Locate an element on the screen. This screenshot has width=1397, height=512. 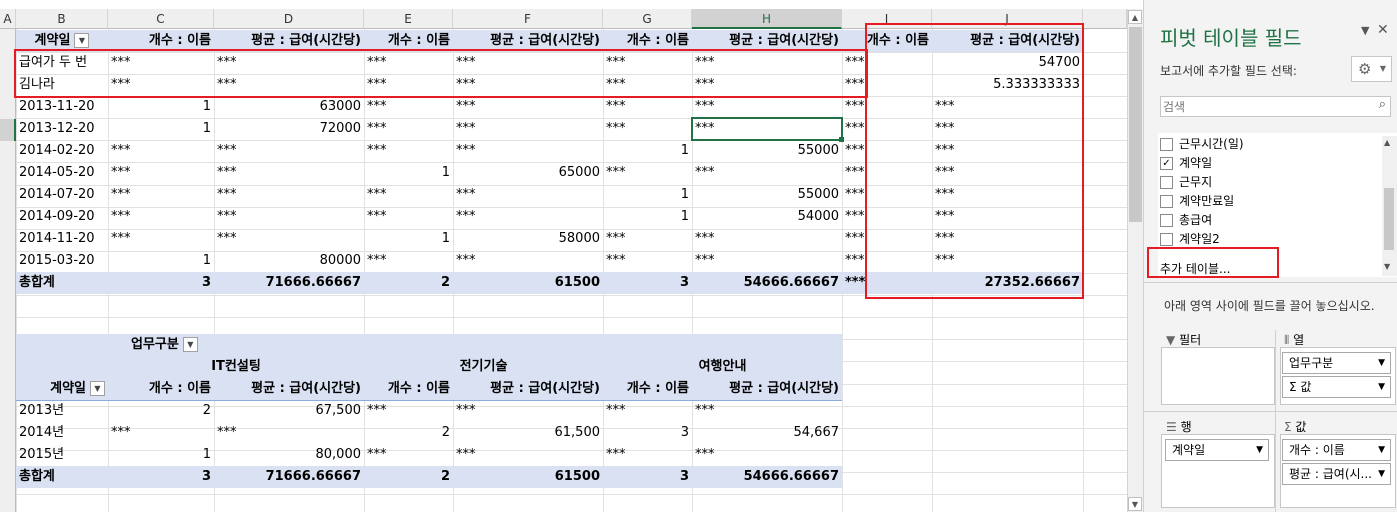
table-cell: 63000 is located at coordinates (289, 107).